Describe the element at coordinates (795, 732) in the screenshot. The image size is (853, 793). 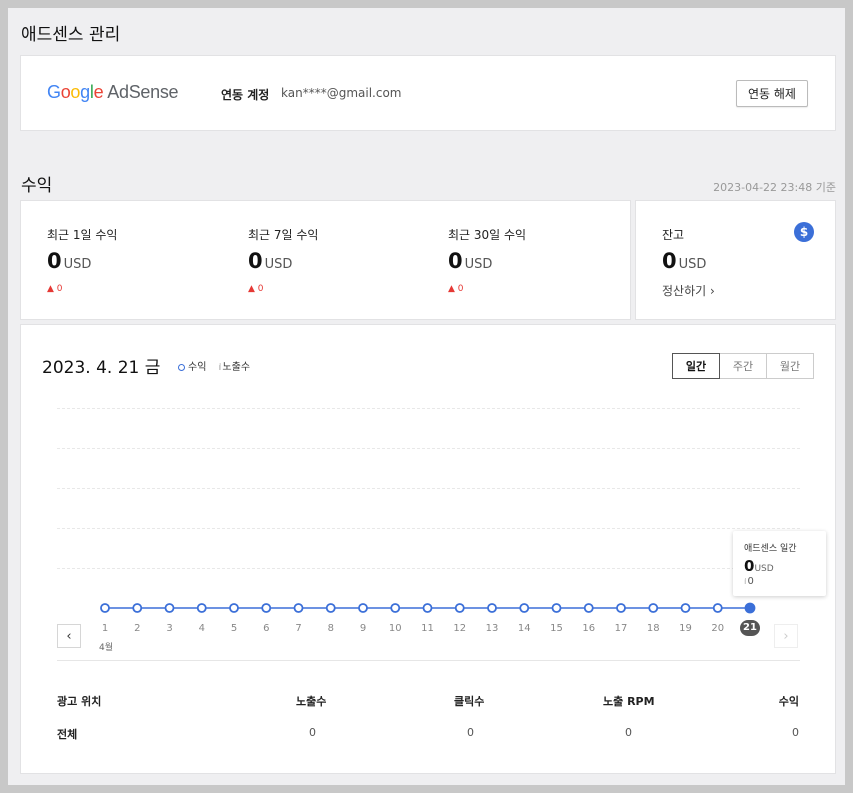
I see `table-cell-revenue: 0` at that location.